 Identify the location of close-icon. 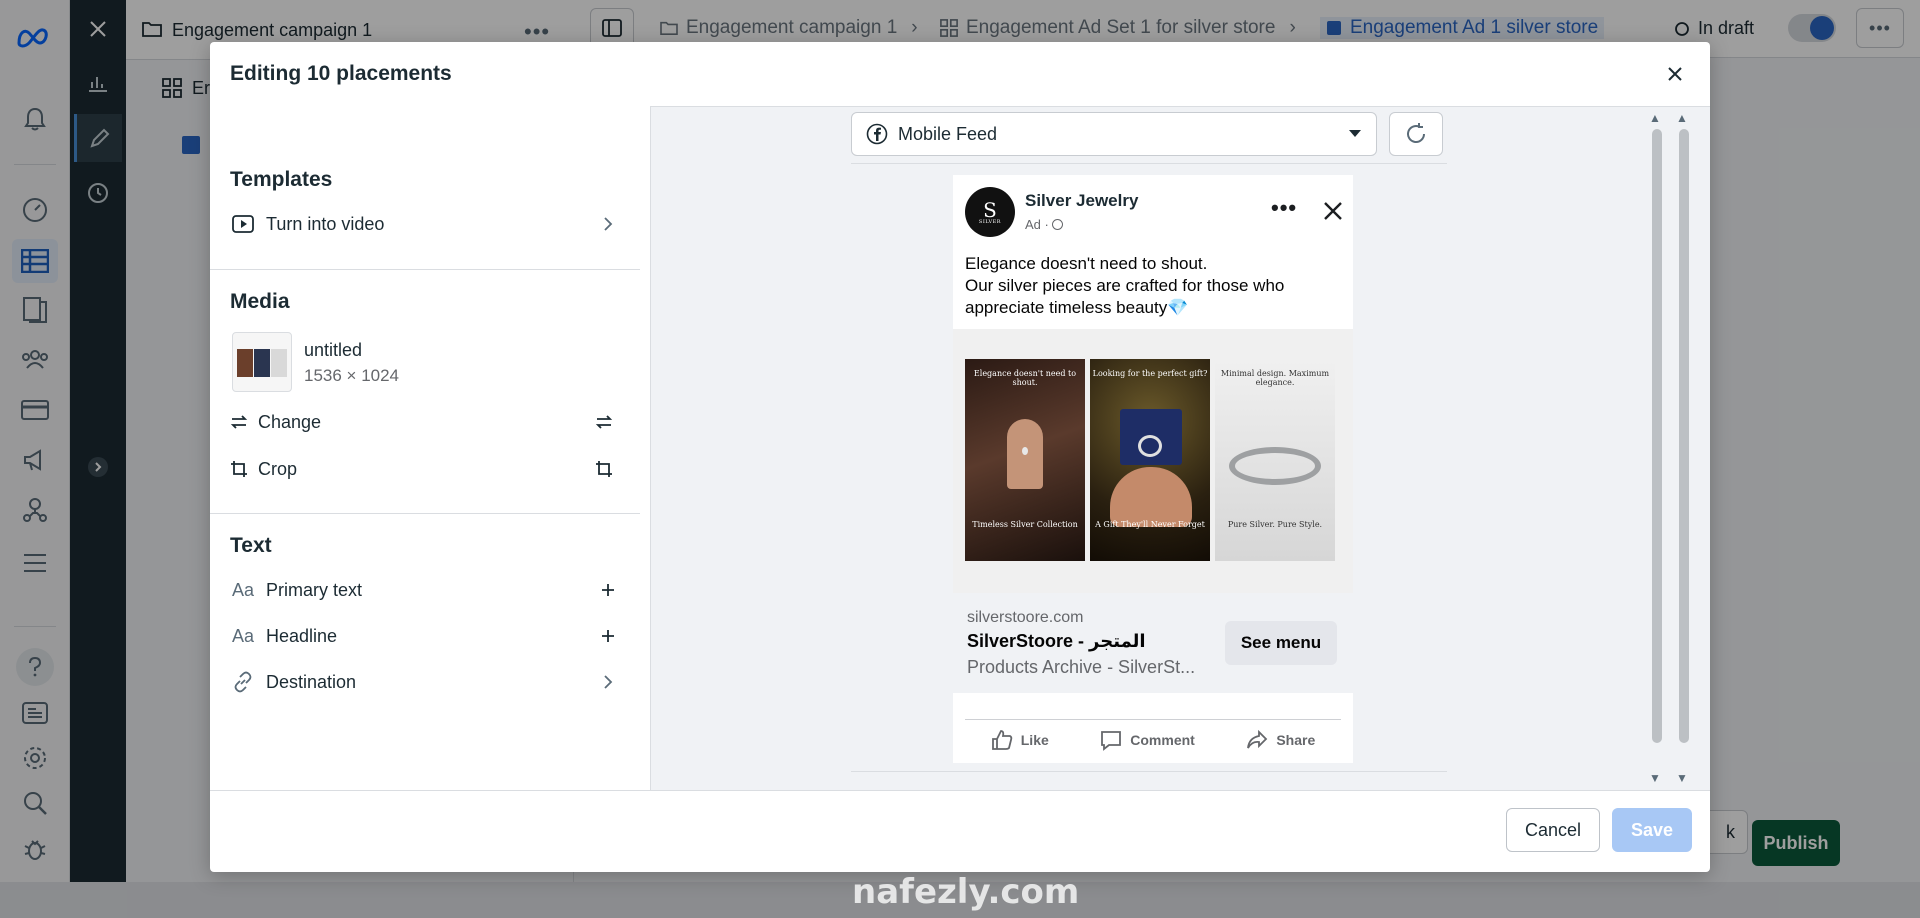
(1675, 74).